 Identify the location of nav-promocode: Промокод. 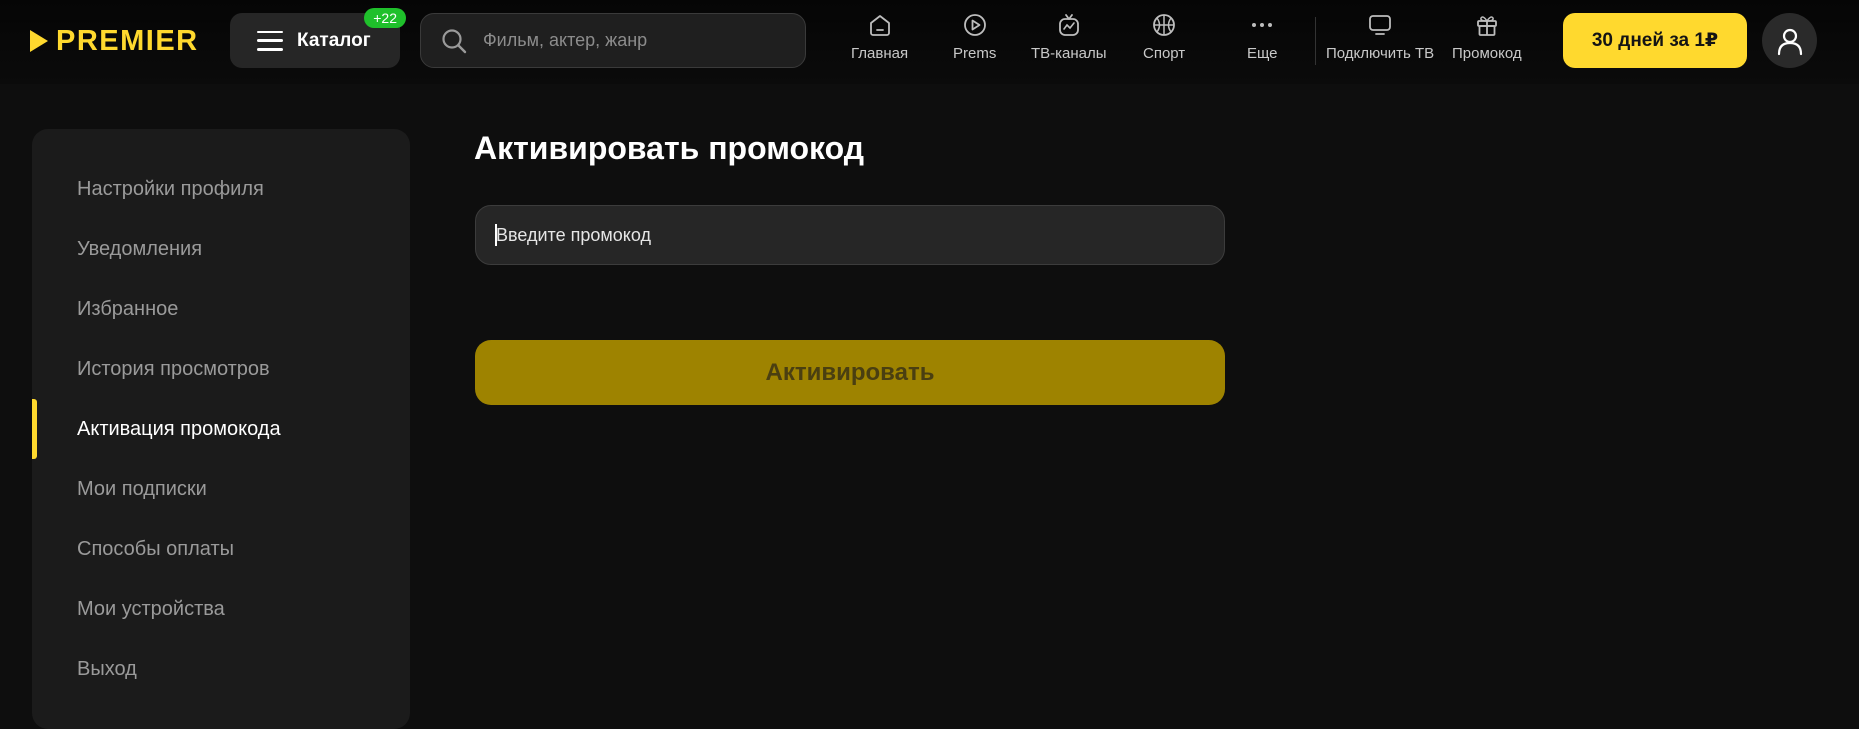
(1487, 42).